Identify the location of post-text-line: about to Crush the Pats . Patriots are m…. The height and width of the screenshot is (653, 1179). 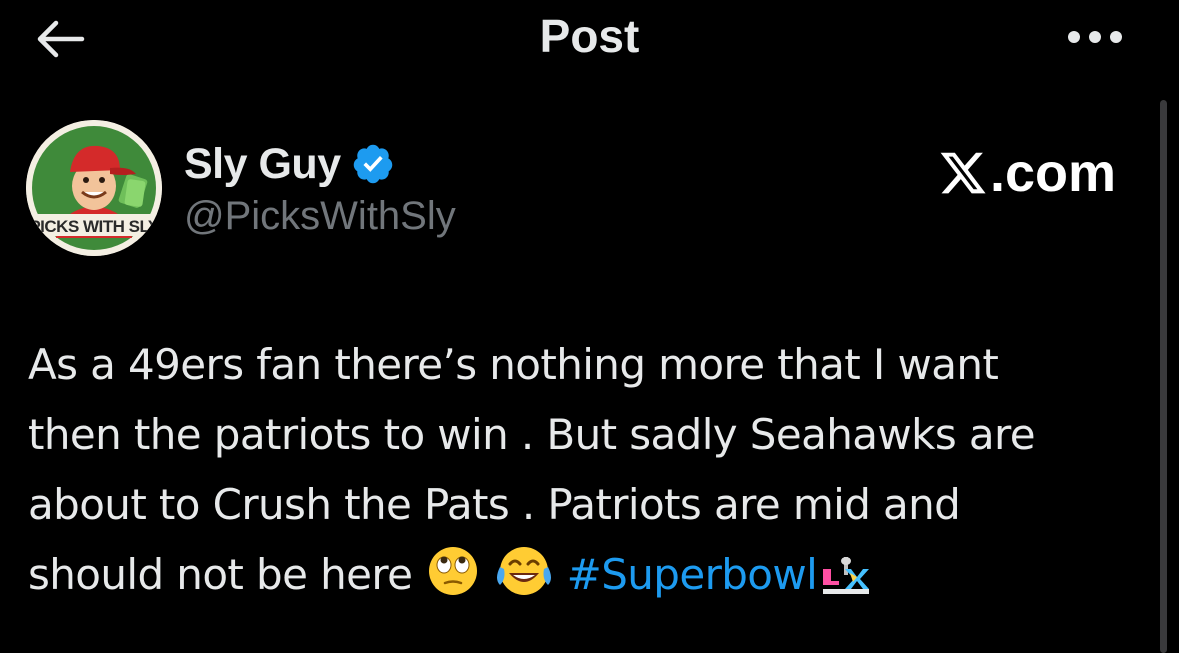
(494, 504).